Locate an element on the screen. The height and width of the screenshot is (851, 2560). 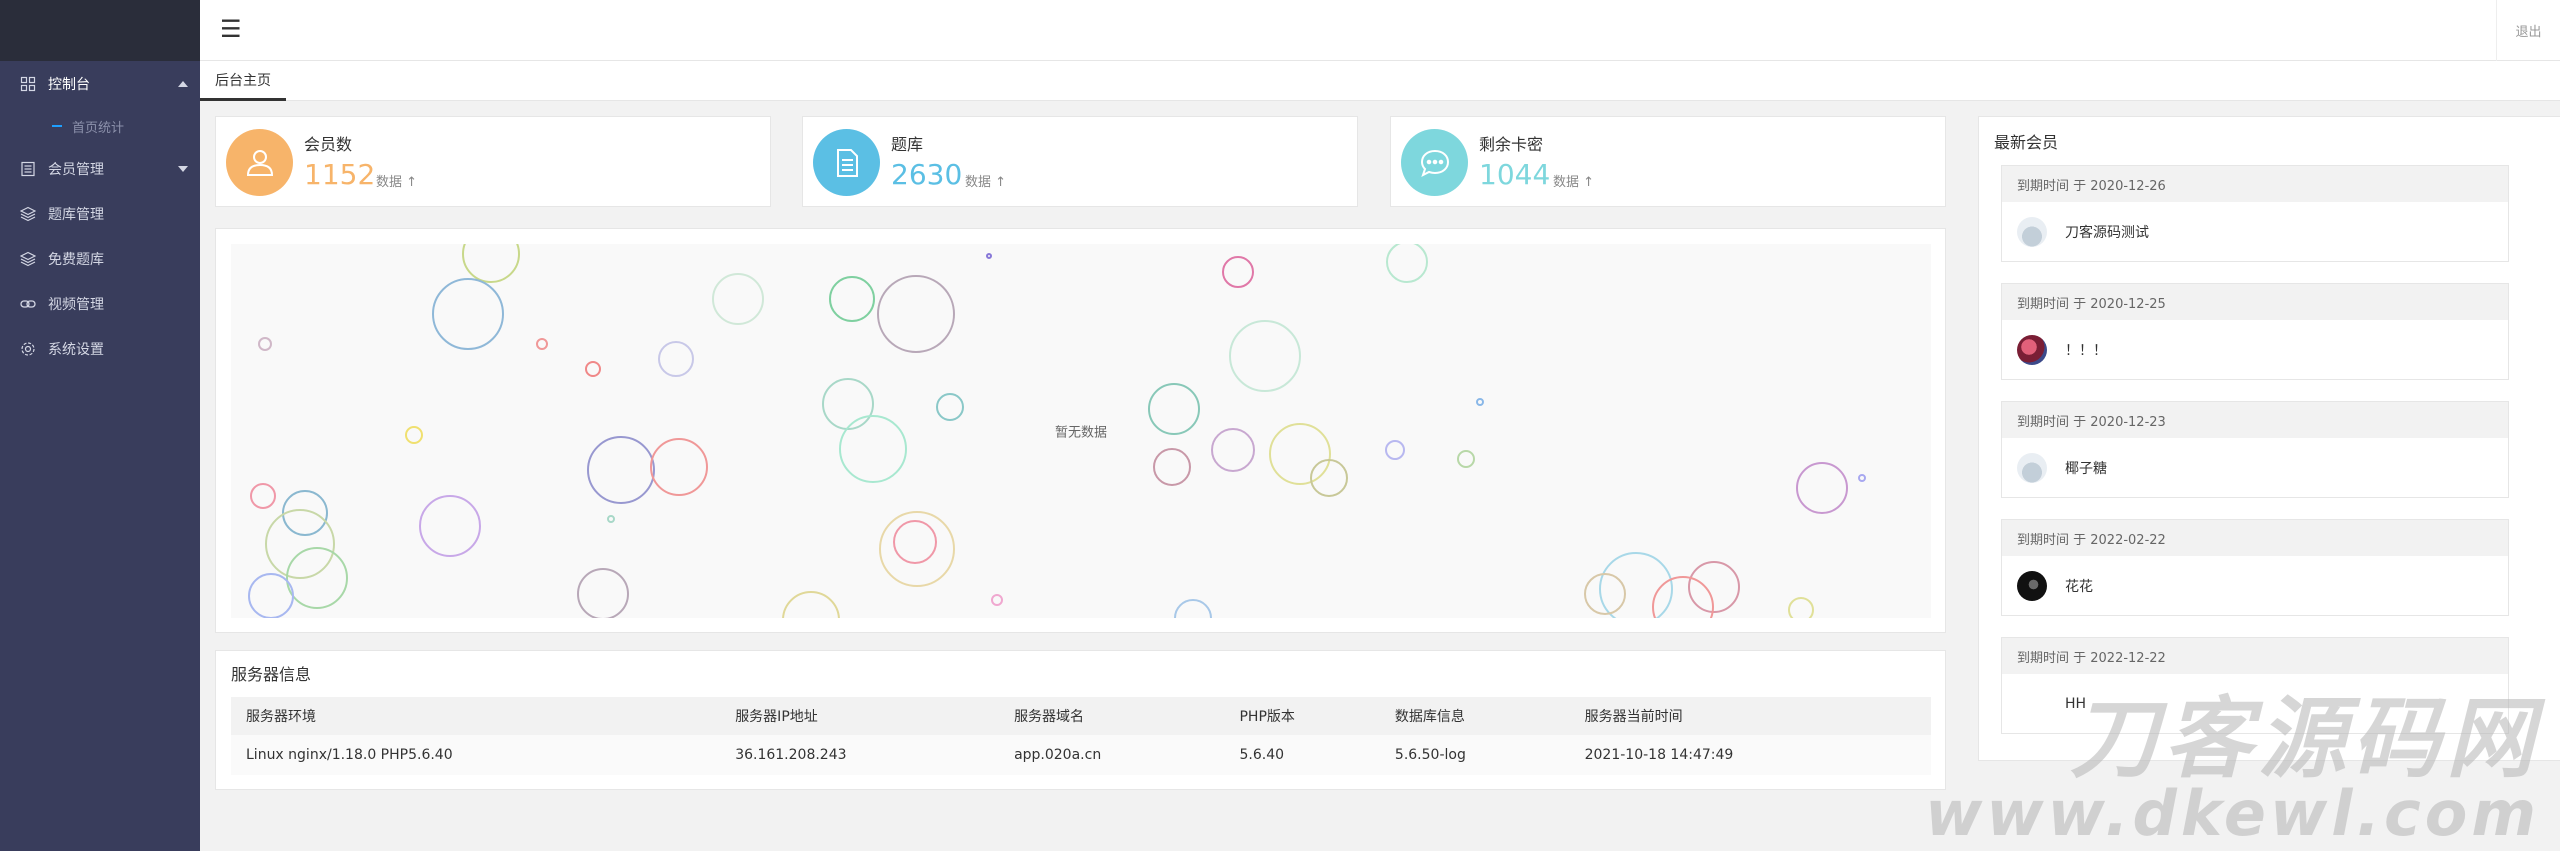
member-expiry-date: 到期时间 于 2020-12-25 is located at coordinates (2255, 302).